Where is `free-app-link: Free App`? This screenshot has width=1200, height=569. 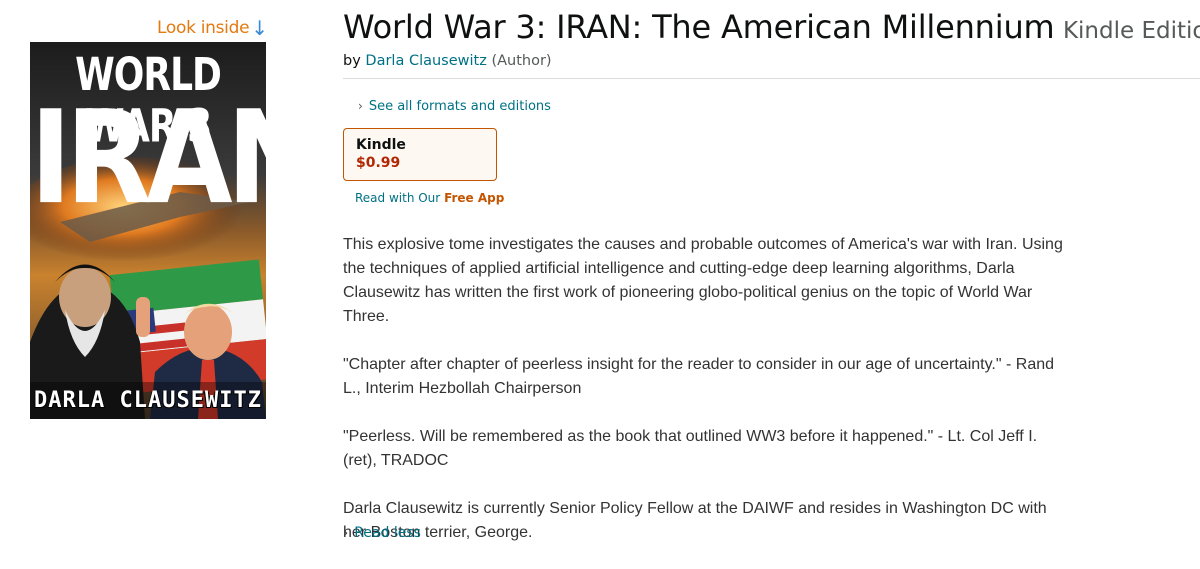 free-app-link: Free App is located at coordinates (474, 198).